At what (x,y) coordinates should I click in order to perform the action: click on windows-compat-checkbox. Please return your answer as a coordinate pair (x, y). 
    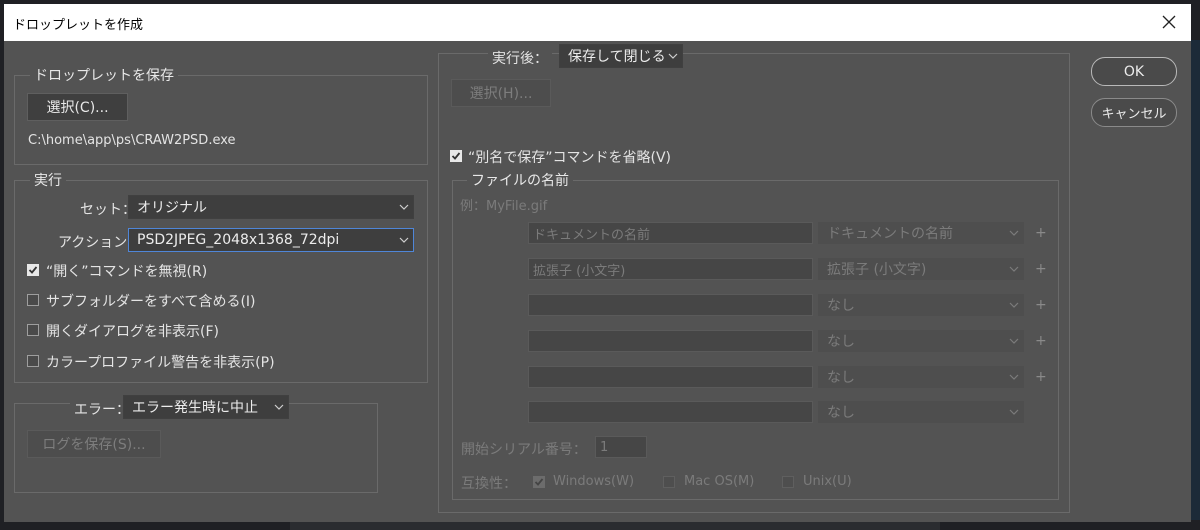
    Looking at the image, I should click on (539, 482).